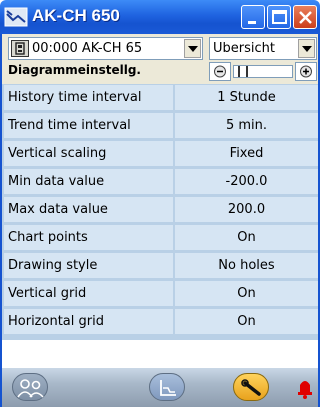 This screenshot has height=407, width=320. I want to click on setting-label: History time interval, so click(88, 97).